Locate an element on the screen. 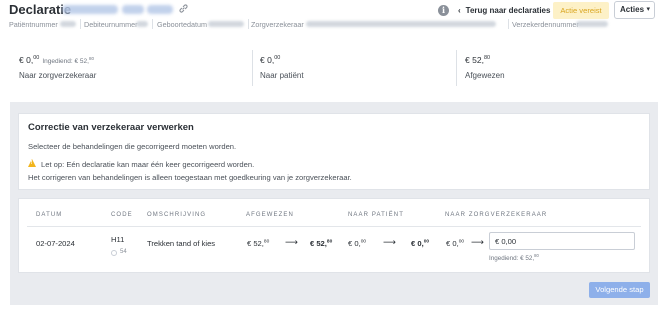 This screenshot has height=311, width=670. insurer-submitted: Ingediend: € 52,80 is located at coordinates (514, 258).